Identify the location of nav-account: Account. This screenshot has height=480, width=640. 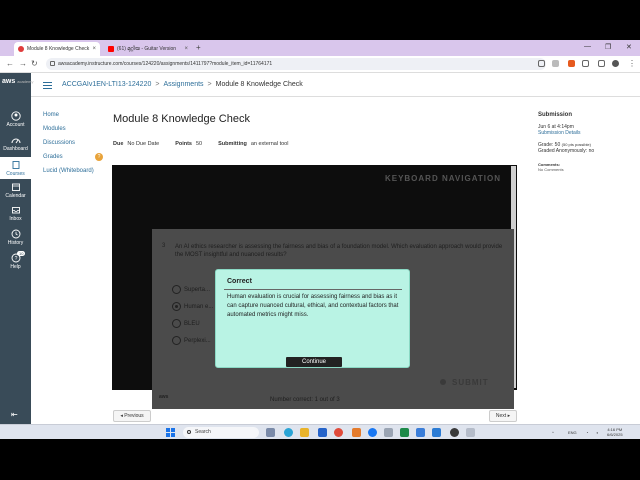
(15, 119).